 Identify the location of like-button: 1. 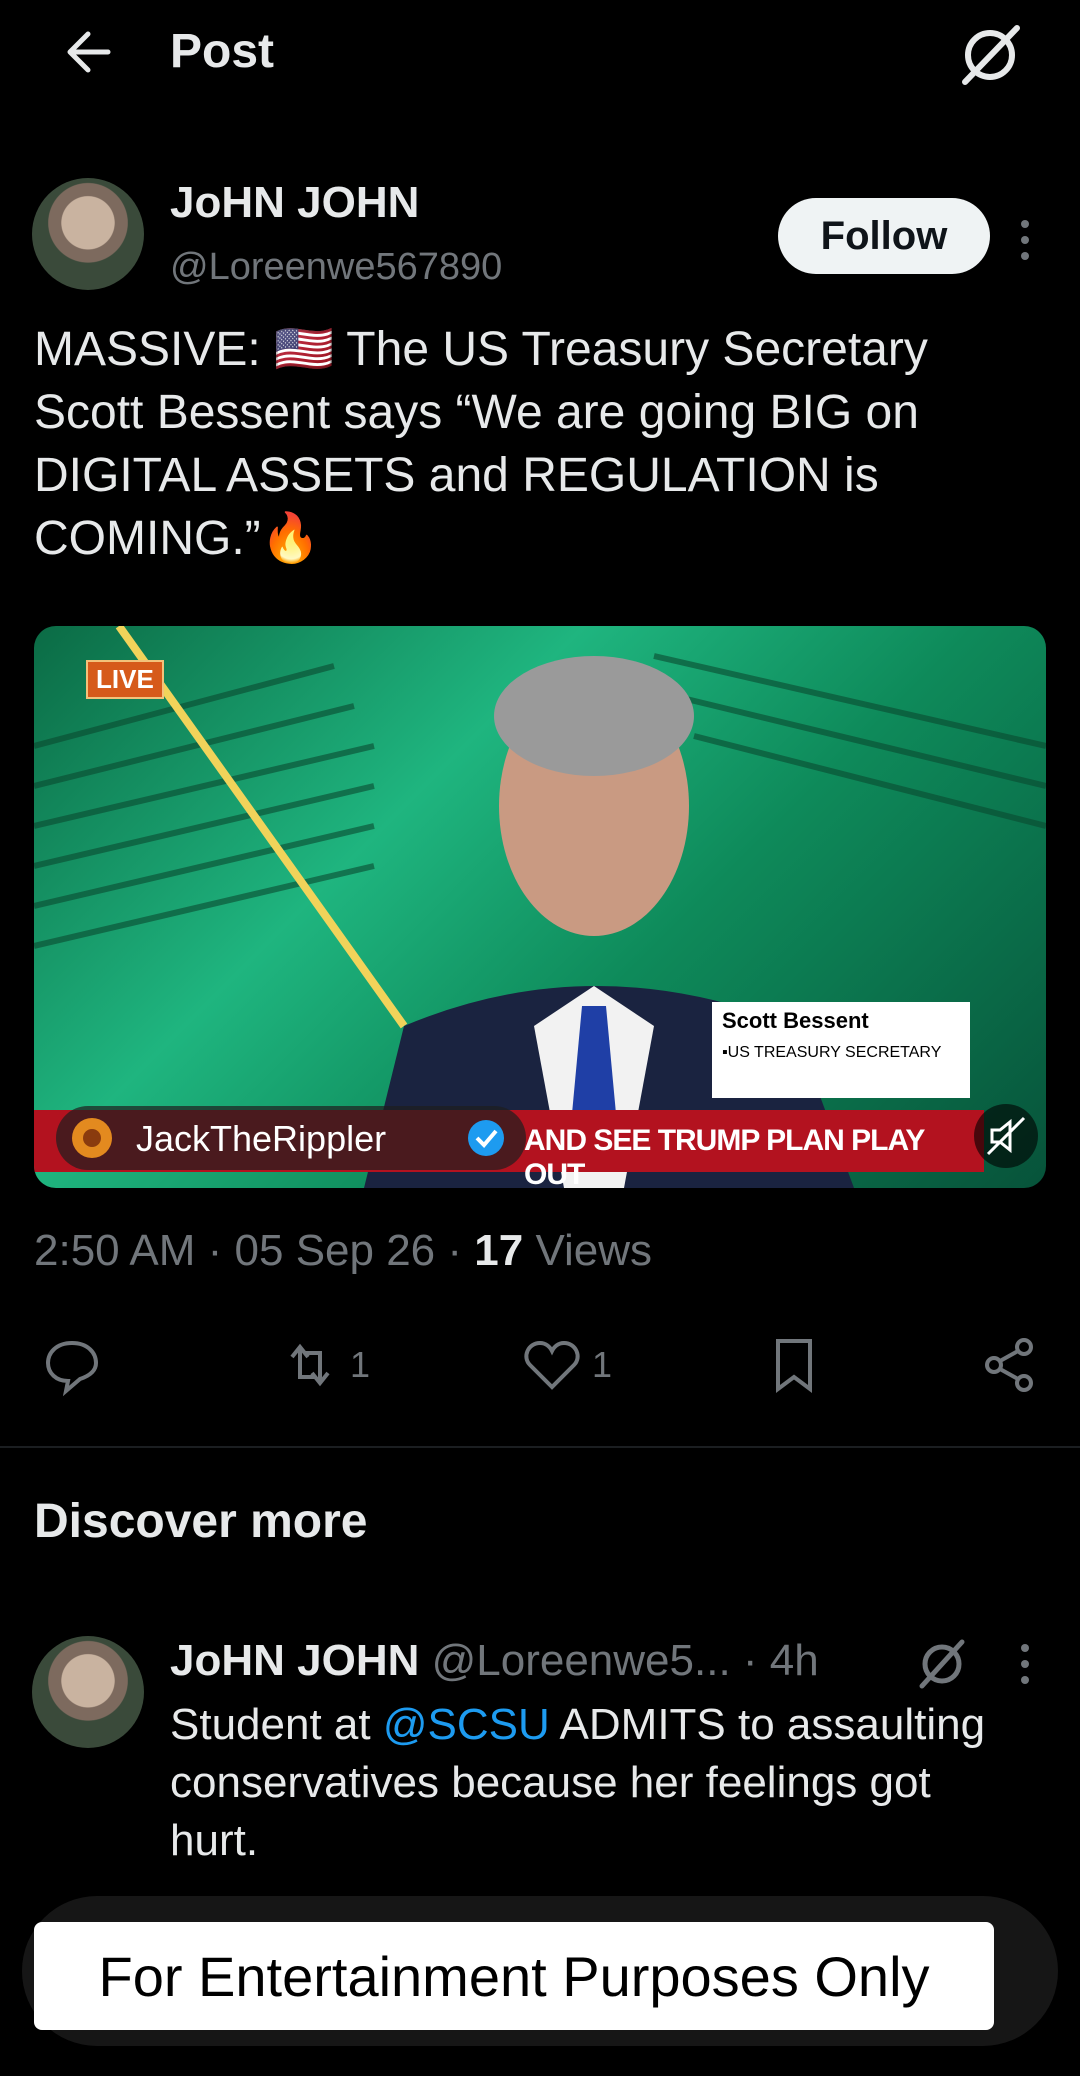
(566, 1365).